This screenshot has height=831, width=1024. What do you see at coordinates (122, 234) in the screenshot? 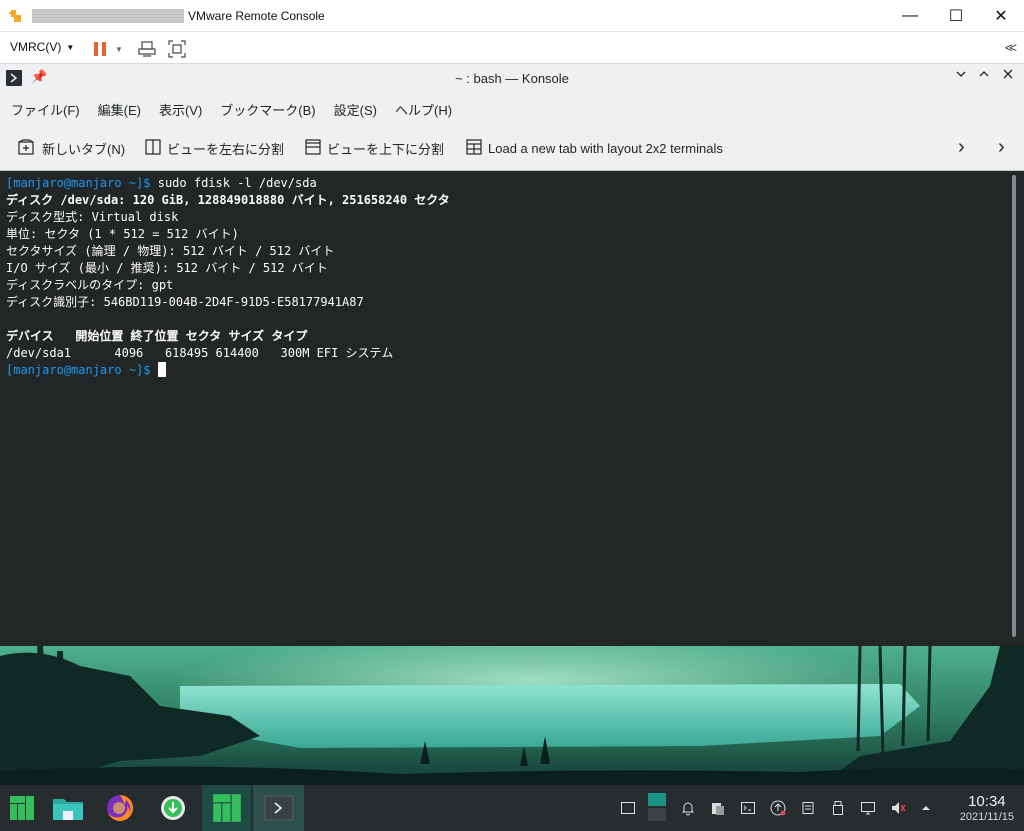
I see `terminal-output-line: 単位: セクタ (1 * 512 = 512 バイト)` at bounding box center [122, 234].